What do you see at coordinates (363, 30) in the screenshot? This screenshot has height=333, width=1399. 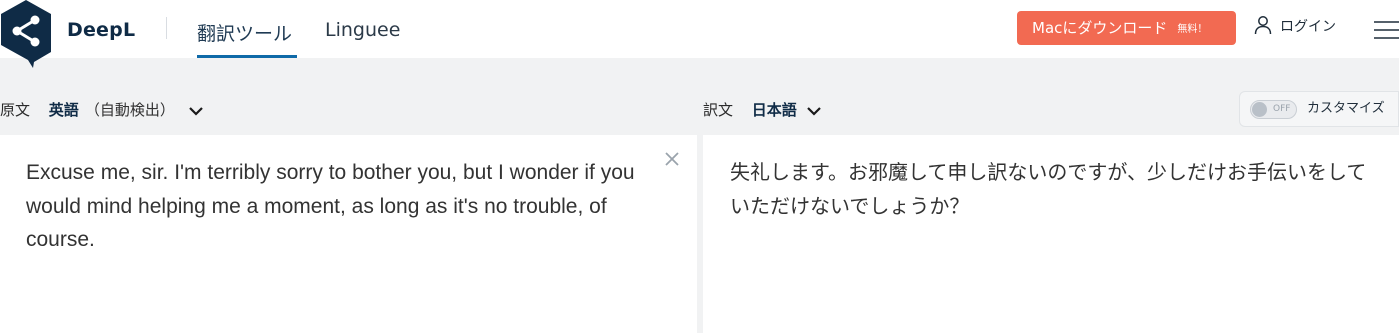 I see `tab-linguee-label: Linguee` at bounding box center [363, 30].